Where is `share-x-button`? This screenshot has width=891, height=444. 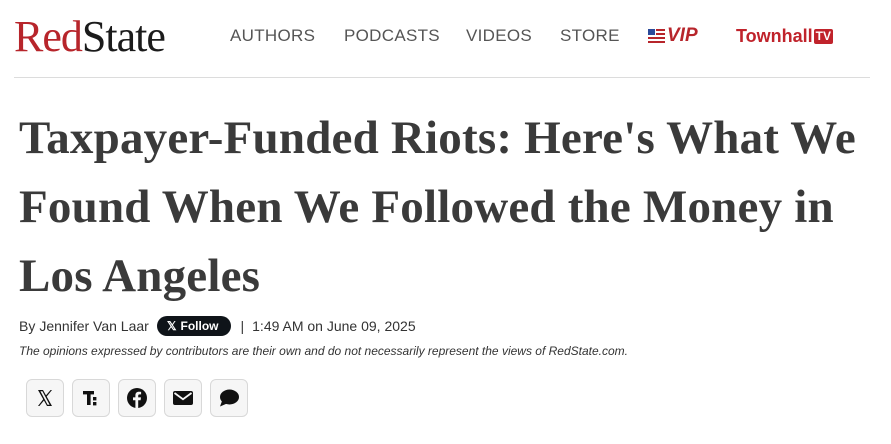
share-x-button is located at coordinates (45, 398).